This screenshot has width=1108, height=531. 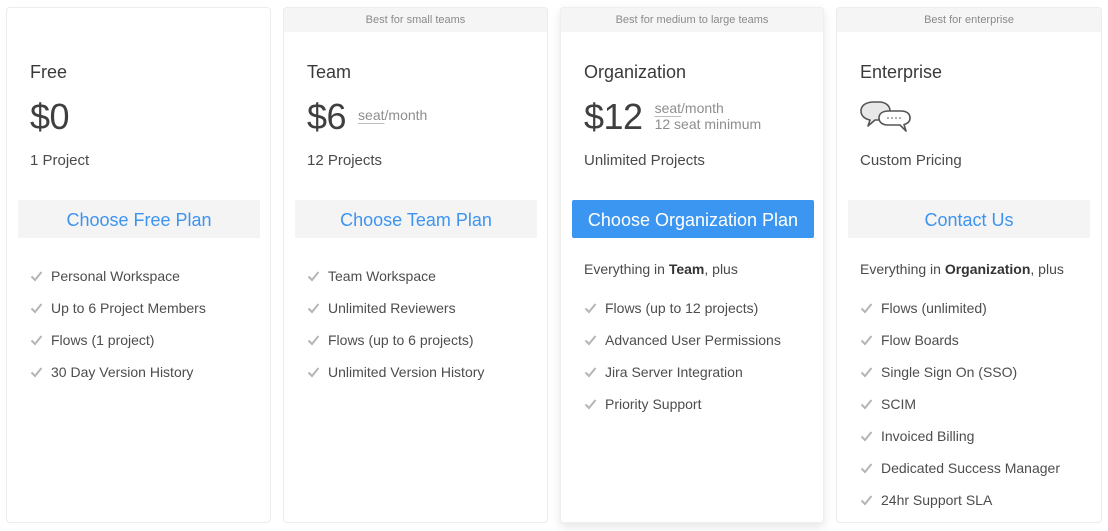 I want to click on feature-item: 30 Day Version History, so click(x=118, y=372).